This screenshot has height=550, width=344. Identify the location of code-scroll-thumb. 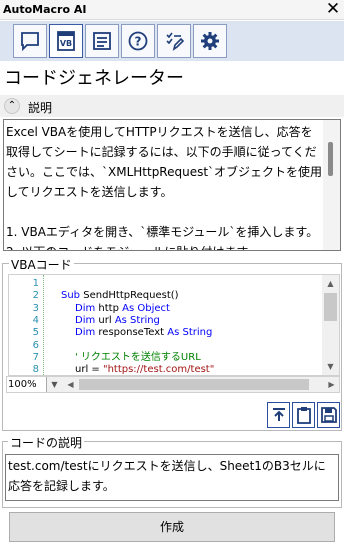
(330, 307).